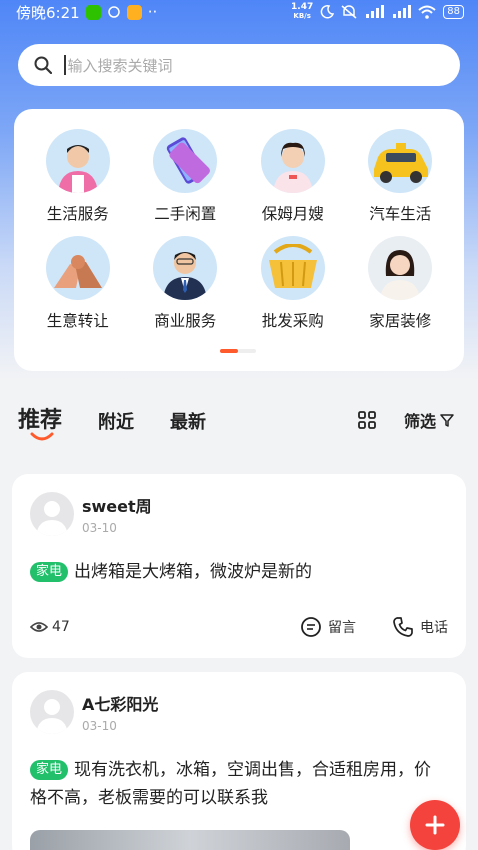  I want to click on funnel-icon, so click(447, 420).